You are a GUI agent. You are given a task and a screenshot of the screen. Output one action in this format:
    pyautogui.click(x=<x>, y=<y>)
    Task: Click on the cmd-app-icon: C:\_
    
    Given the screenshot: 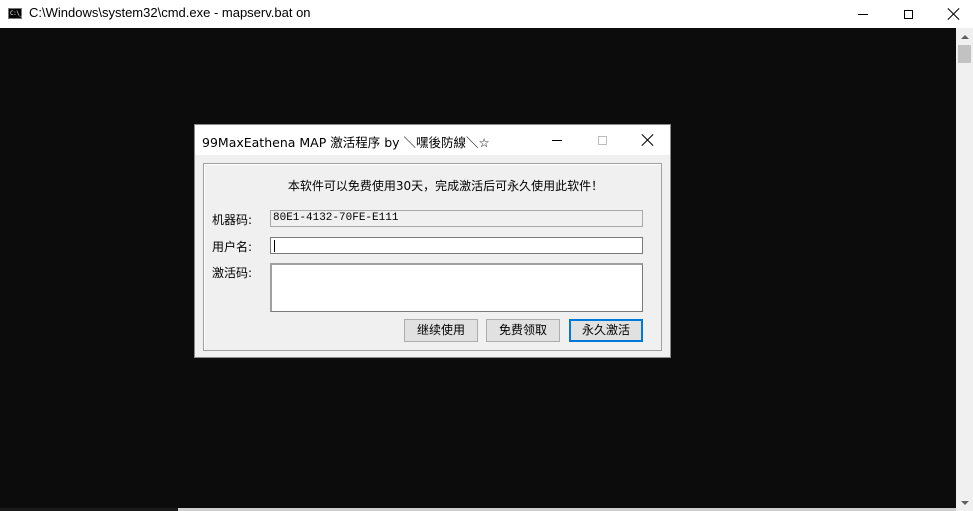 What is the action you would take?
    pyautogui.click(x=15, y=13)
    